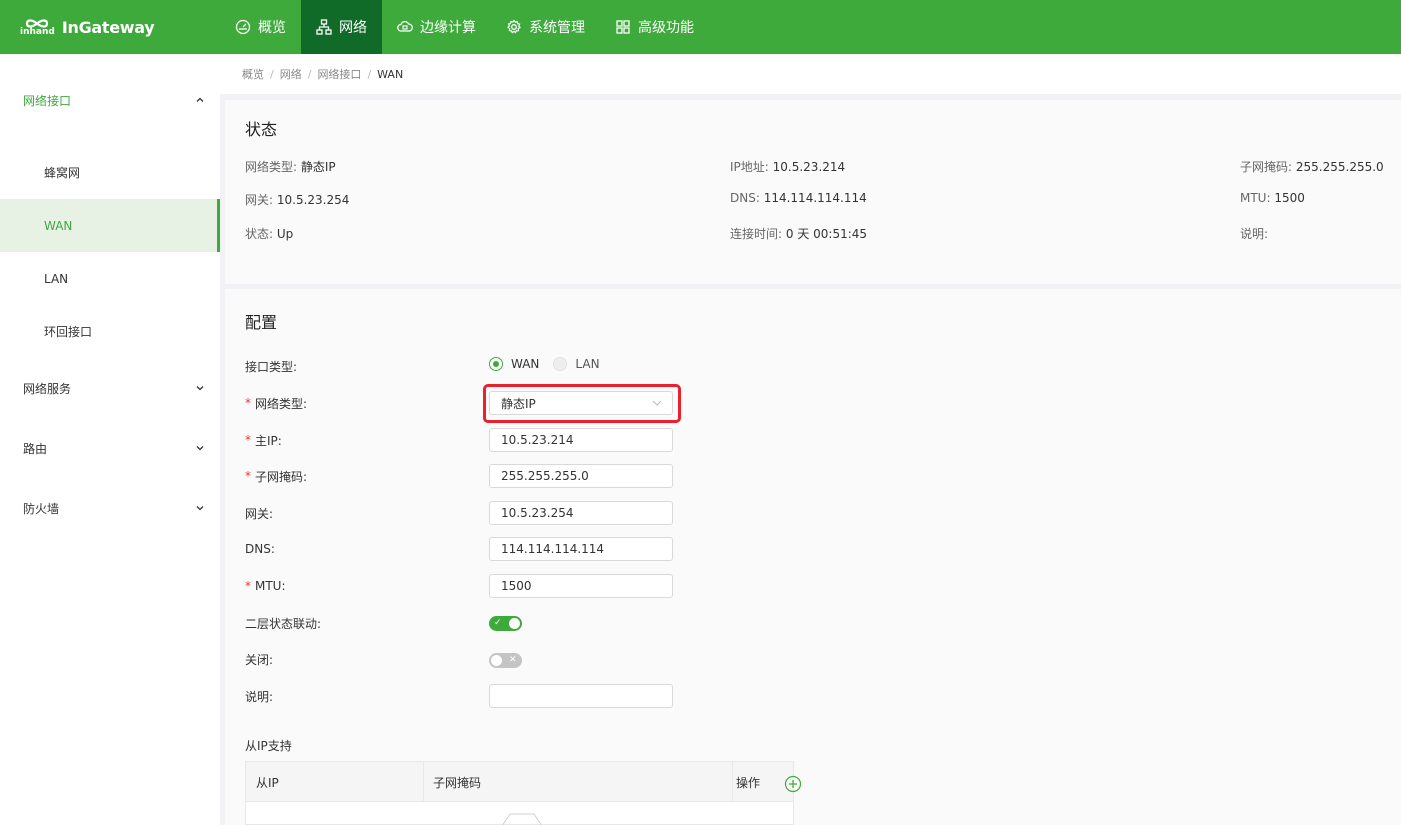  Describe the element at coordinates (826, 234) in the screenshot. I see `status-value: 0 天 00:51:45` at that location.